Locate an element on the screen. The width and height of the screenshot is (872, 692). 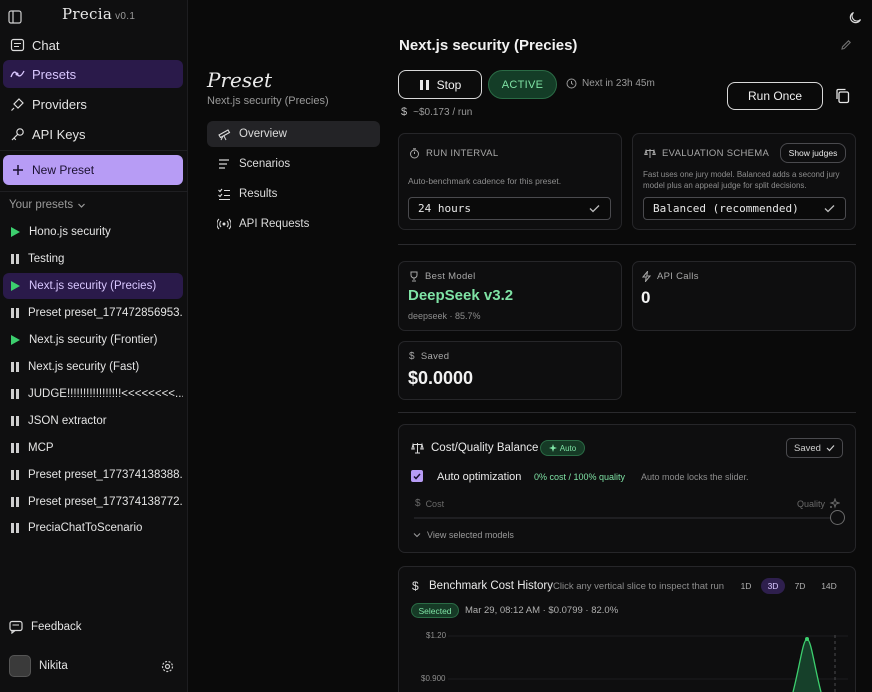
preset-label: JSON extractor is located at coordinates (67, 421).